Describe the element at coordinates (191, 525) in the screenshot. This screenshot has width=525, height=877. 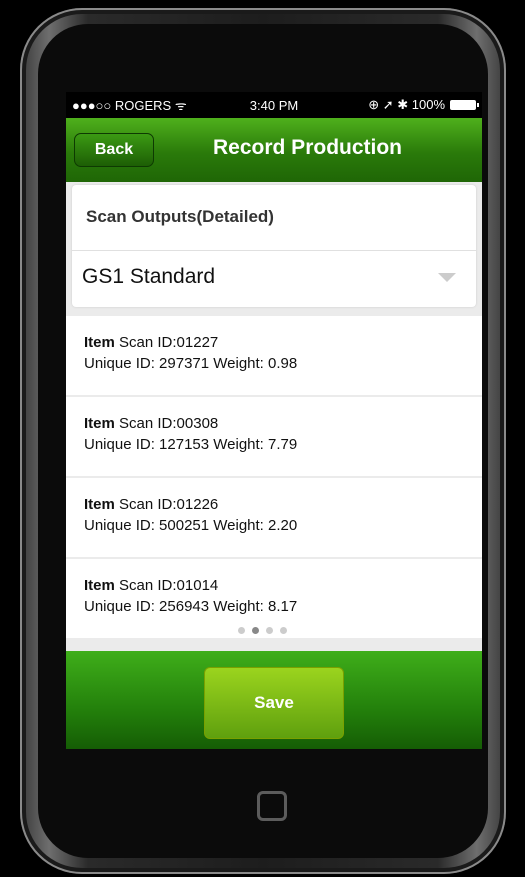
I see `item-detail: Unique ID: 500251 Weight: 2.20` at that location.